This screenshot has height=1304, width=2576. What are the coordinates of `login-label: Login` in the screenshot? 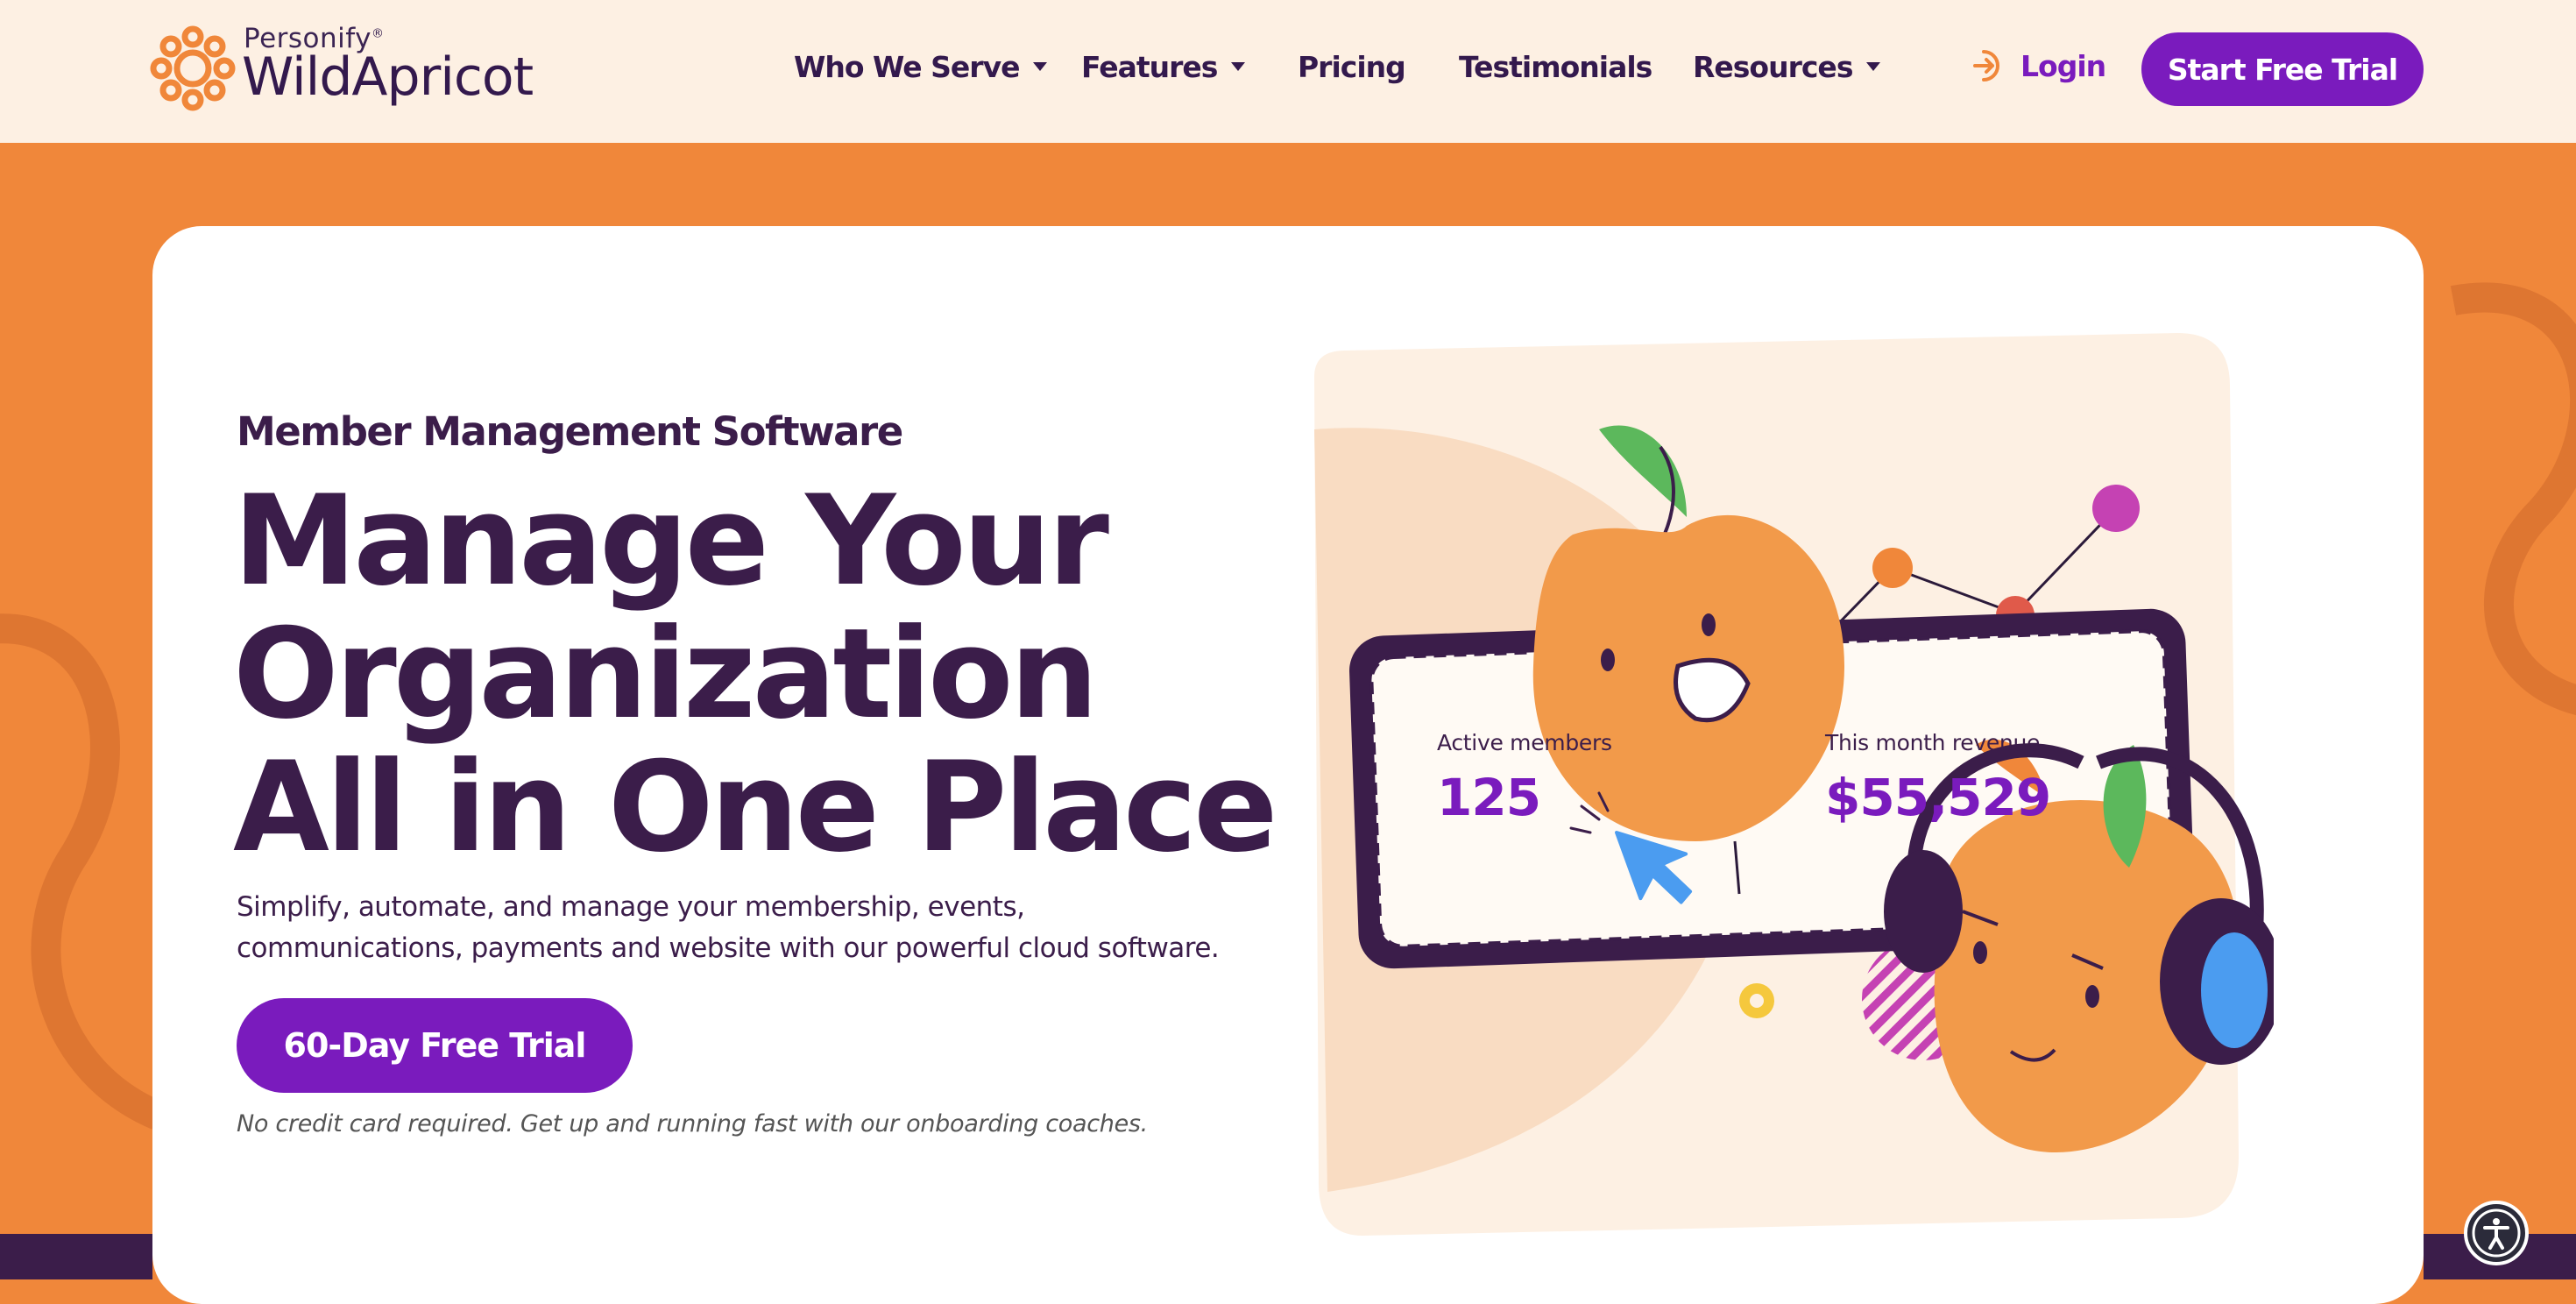 It's located at (2063, 65).